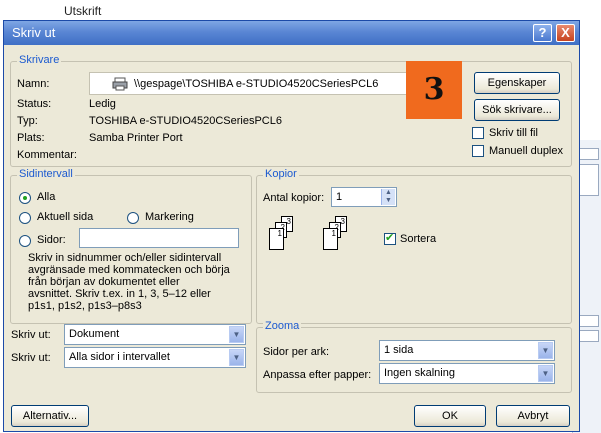 The height and width of the screenshot is (433, 601). I want to click on page-range-pages-radio, so click(25, 241).